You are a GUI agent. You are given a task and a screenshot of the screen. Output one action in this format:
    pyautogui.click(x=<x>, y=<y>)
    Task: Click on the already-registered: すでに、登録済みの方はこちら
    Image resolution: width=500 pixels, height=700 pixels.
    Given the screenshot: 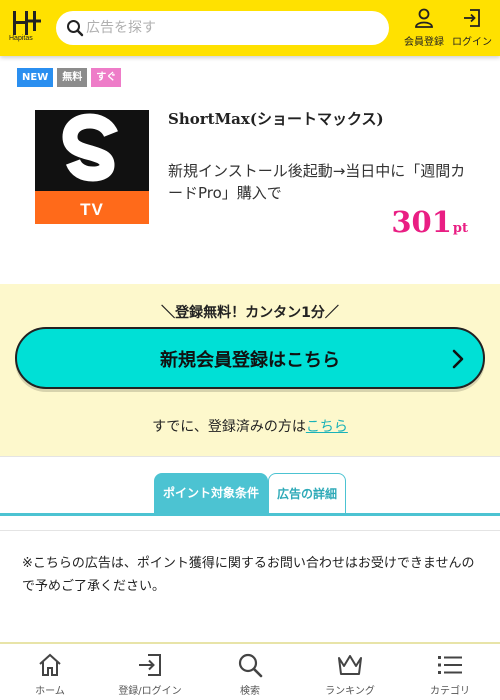 What is the action you would take?
    pyautogui.click(x=250, y=426)
    